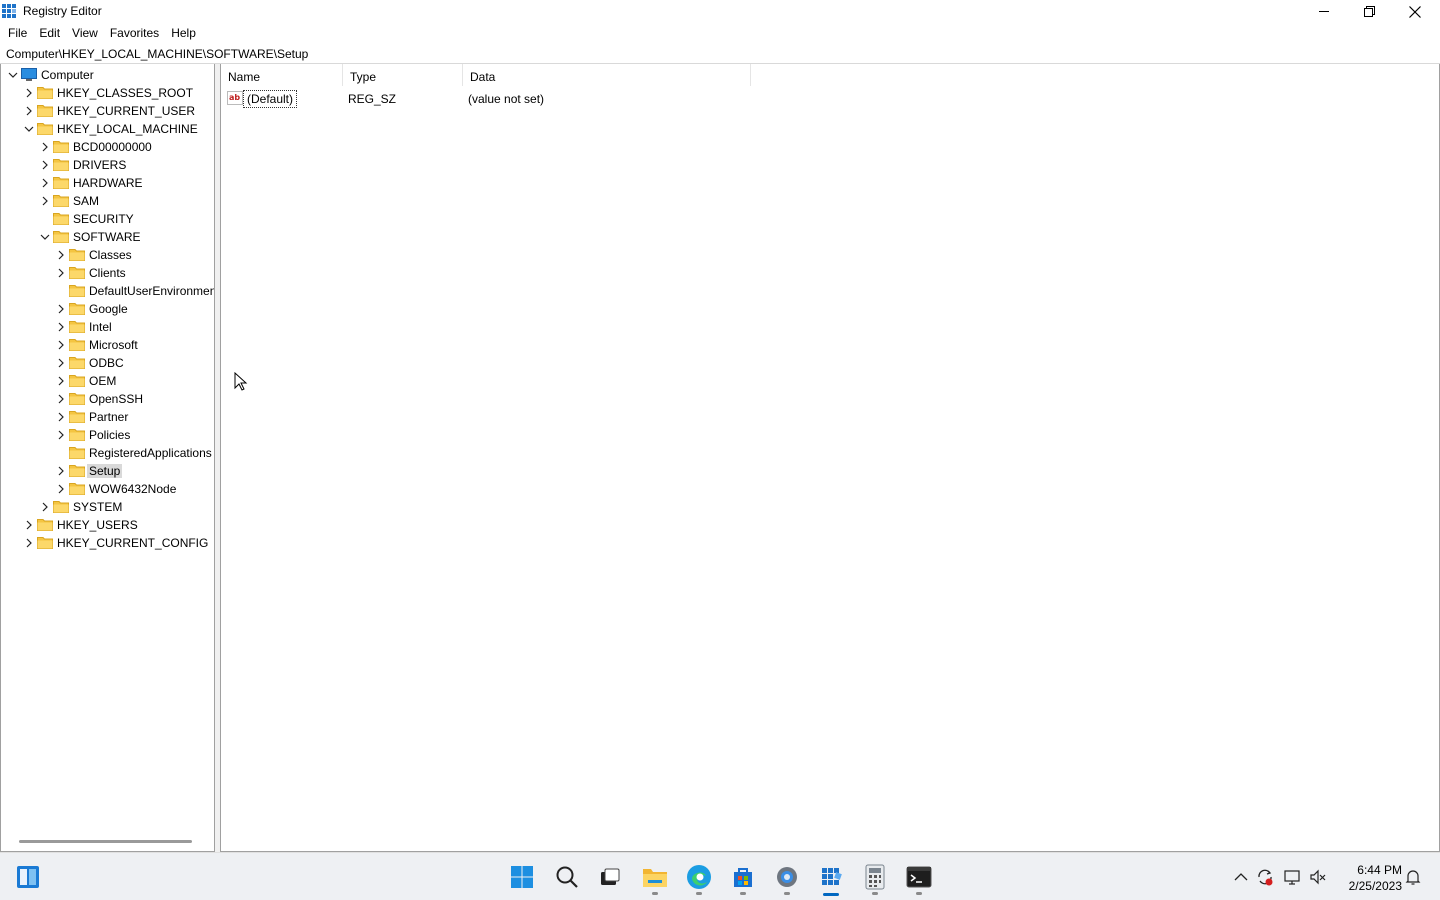 The height and width of the screenshot is (900, 1440). What do you see at coordinates (107, 183) in the screenshot?
I see `tree-item-hardware: HARDWARE` at bounding box center [107, 183].